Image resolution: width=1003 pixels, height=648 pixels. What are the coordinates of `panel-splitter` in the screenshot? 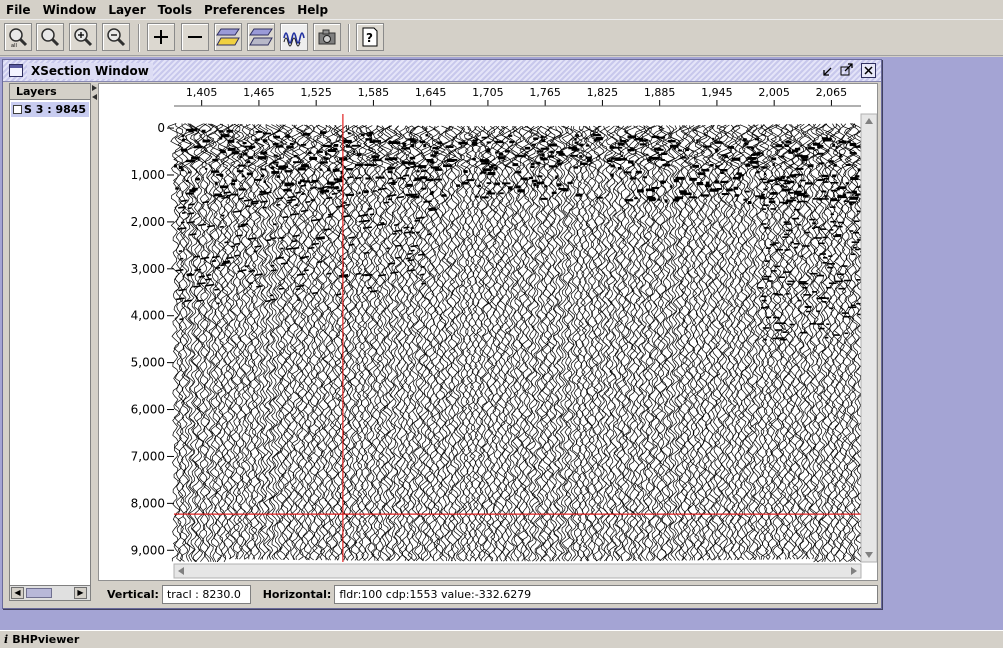 It's located at (94, 342).